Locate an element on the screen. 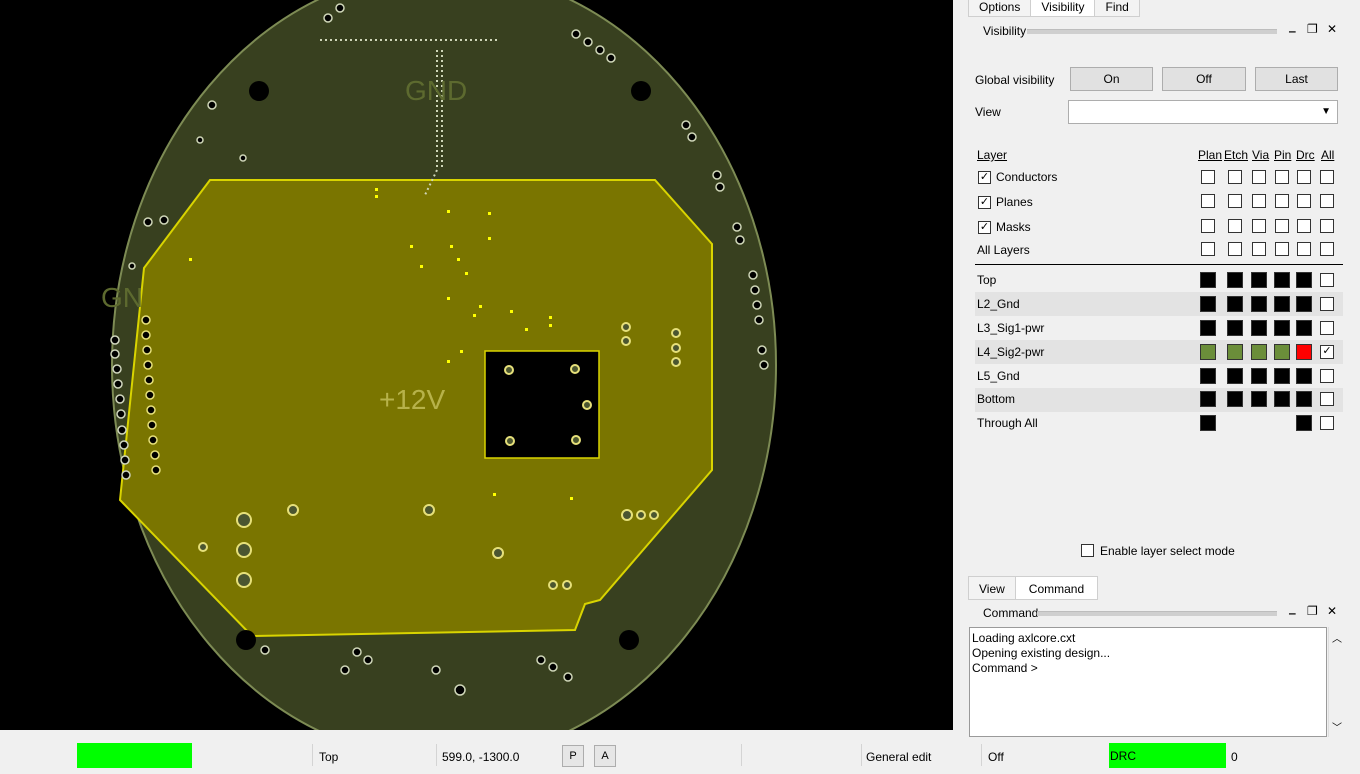 The image size is (1360, 774). tab-command: Command is located at coordinates (1056, 588).